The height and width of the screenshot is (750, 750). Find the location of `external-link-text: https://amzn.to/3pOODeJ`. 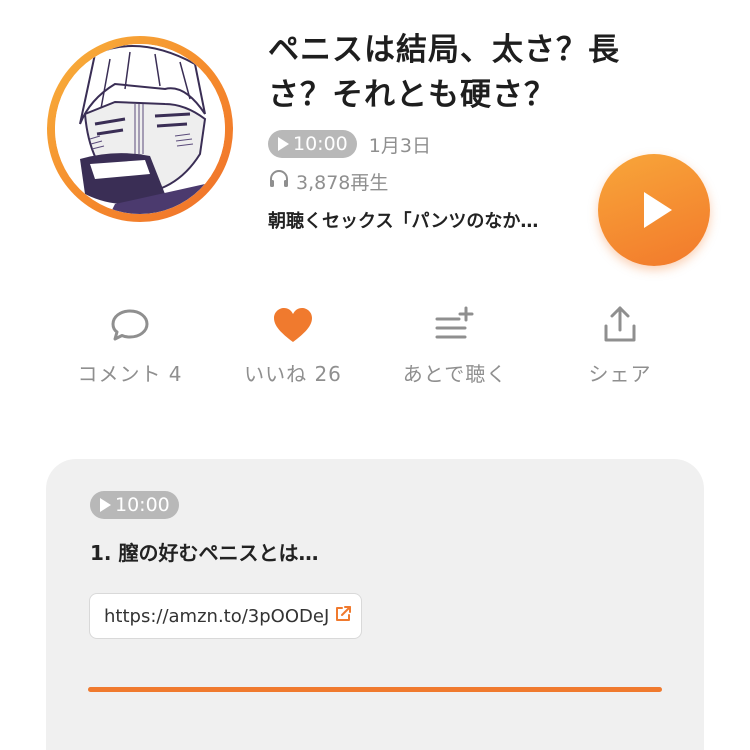

external-link-text: https://amzn.to/3pOODeJ is located at coordinates (217, 616).